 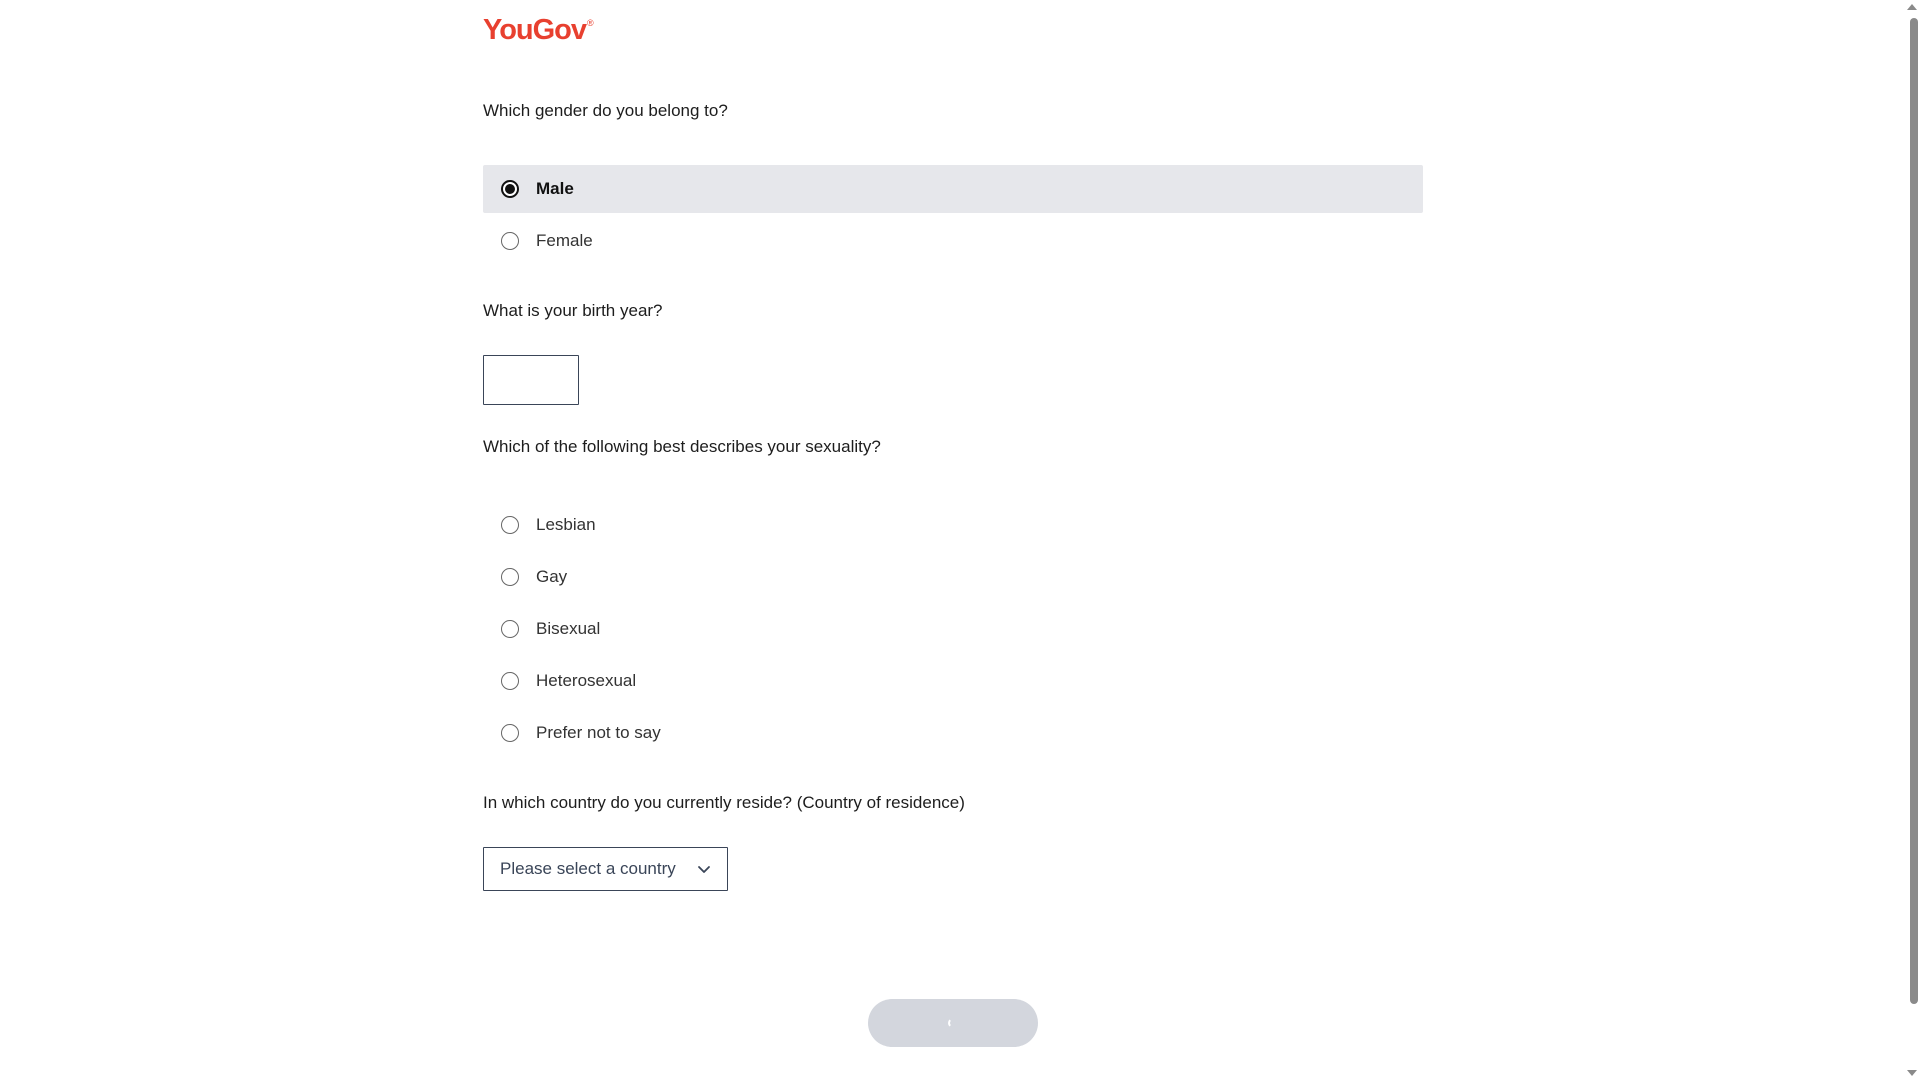 I want to click on chevron-down-icon, so click(x=704, y=869).